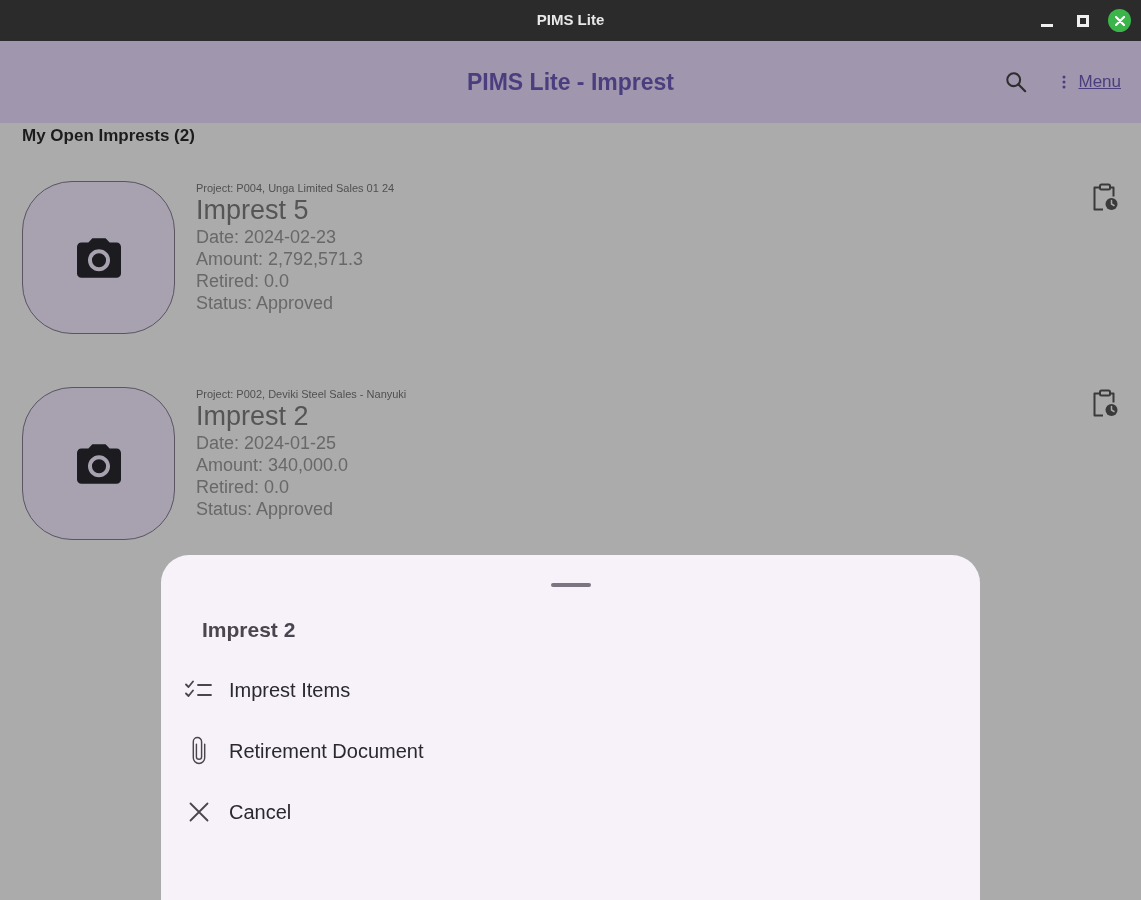  What do you see at coordinates (1047, 25) in the screenshot?
I see `minimize-icon` at bounding box center [1047, 25].